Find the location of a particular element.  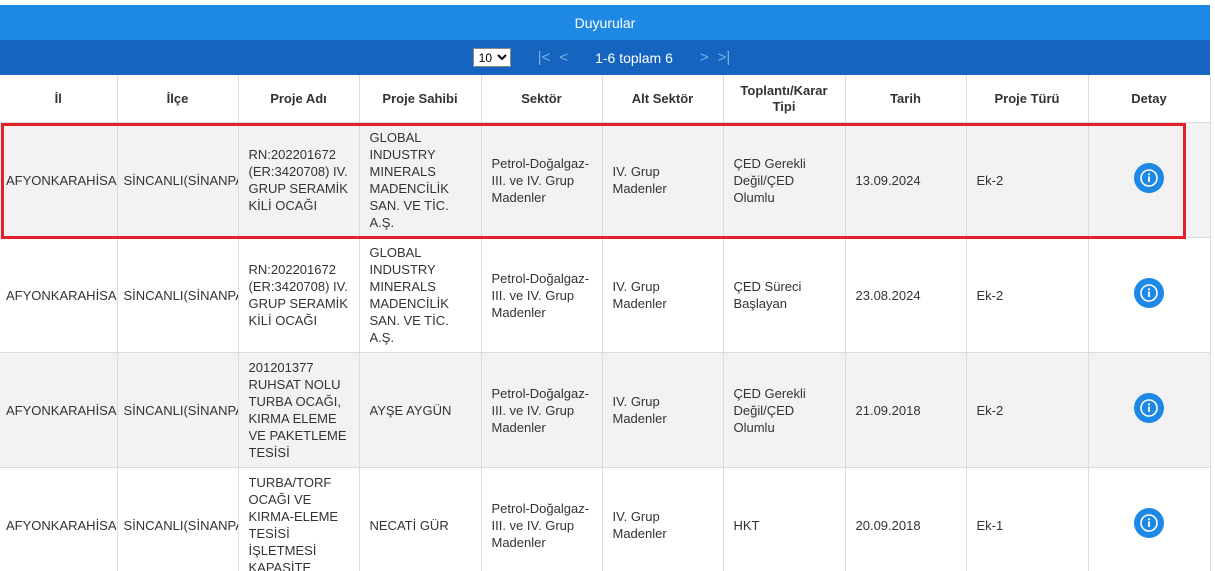

cell-tarih: 13.09.2024 is located at coordinates (906, 180).